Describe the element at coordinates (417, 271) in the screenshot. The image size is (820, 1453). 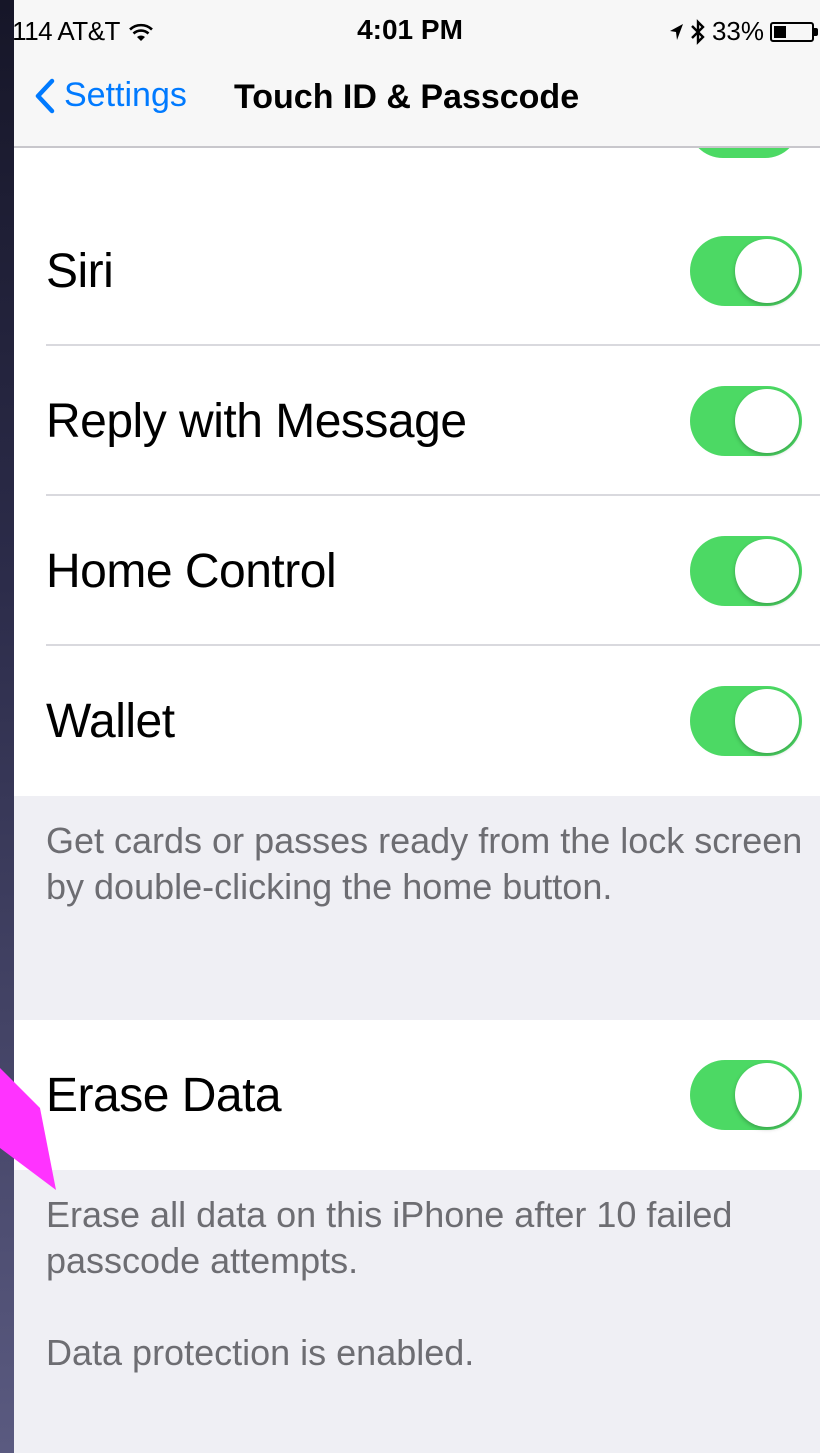
I see `setting-row-siri: Siri` at that location.